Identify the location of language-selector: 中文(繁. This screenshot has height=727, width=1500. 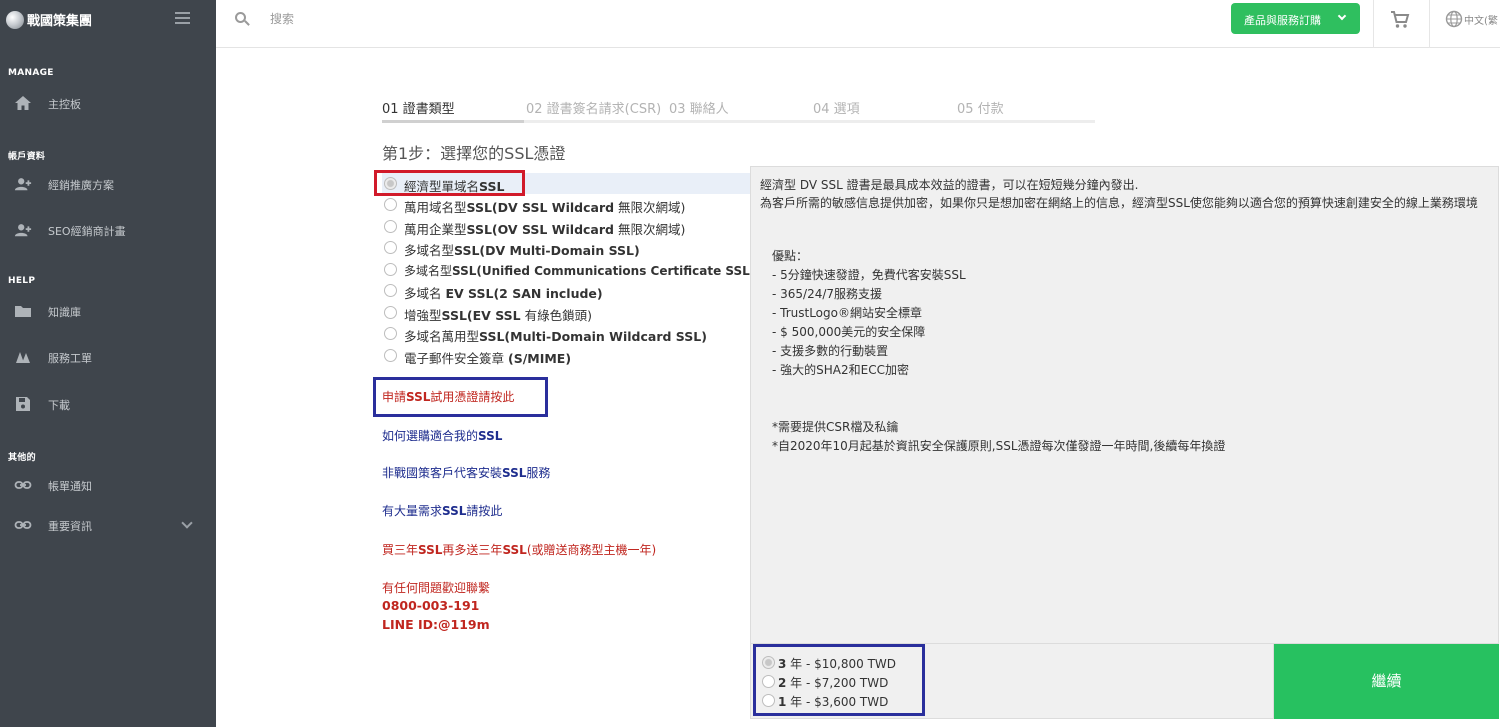
(1482, 19).